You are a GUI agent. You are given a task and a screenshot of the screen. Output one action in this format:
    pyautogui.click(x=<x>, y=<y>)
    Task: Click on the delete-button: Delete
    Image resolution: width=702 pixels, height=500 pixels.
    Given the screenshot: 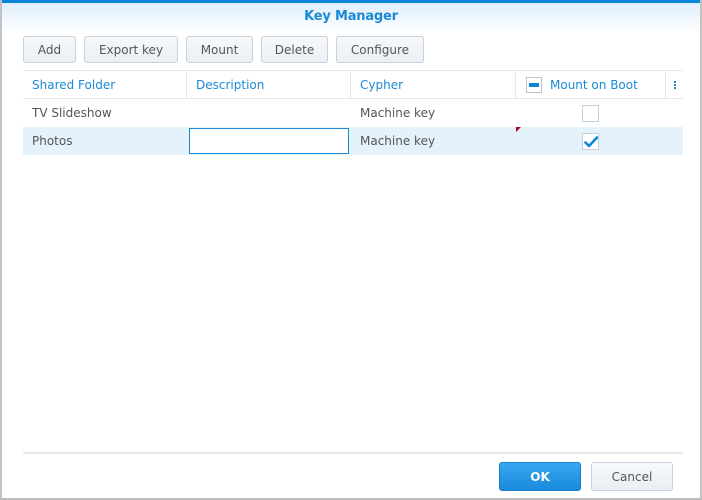 What is the action you would take?
    pyautogui.click(x=294, y=49)
    